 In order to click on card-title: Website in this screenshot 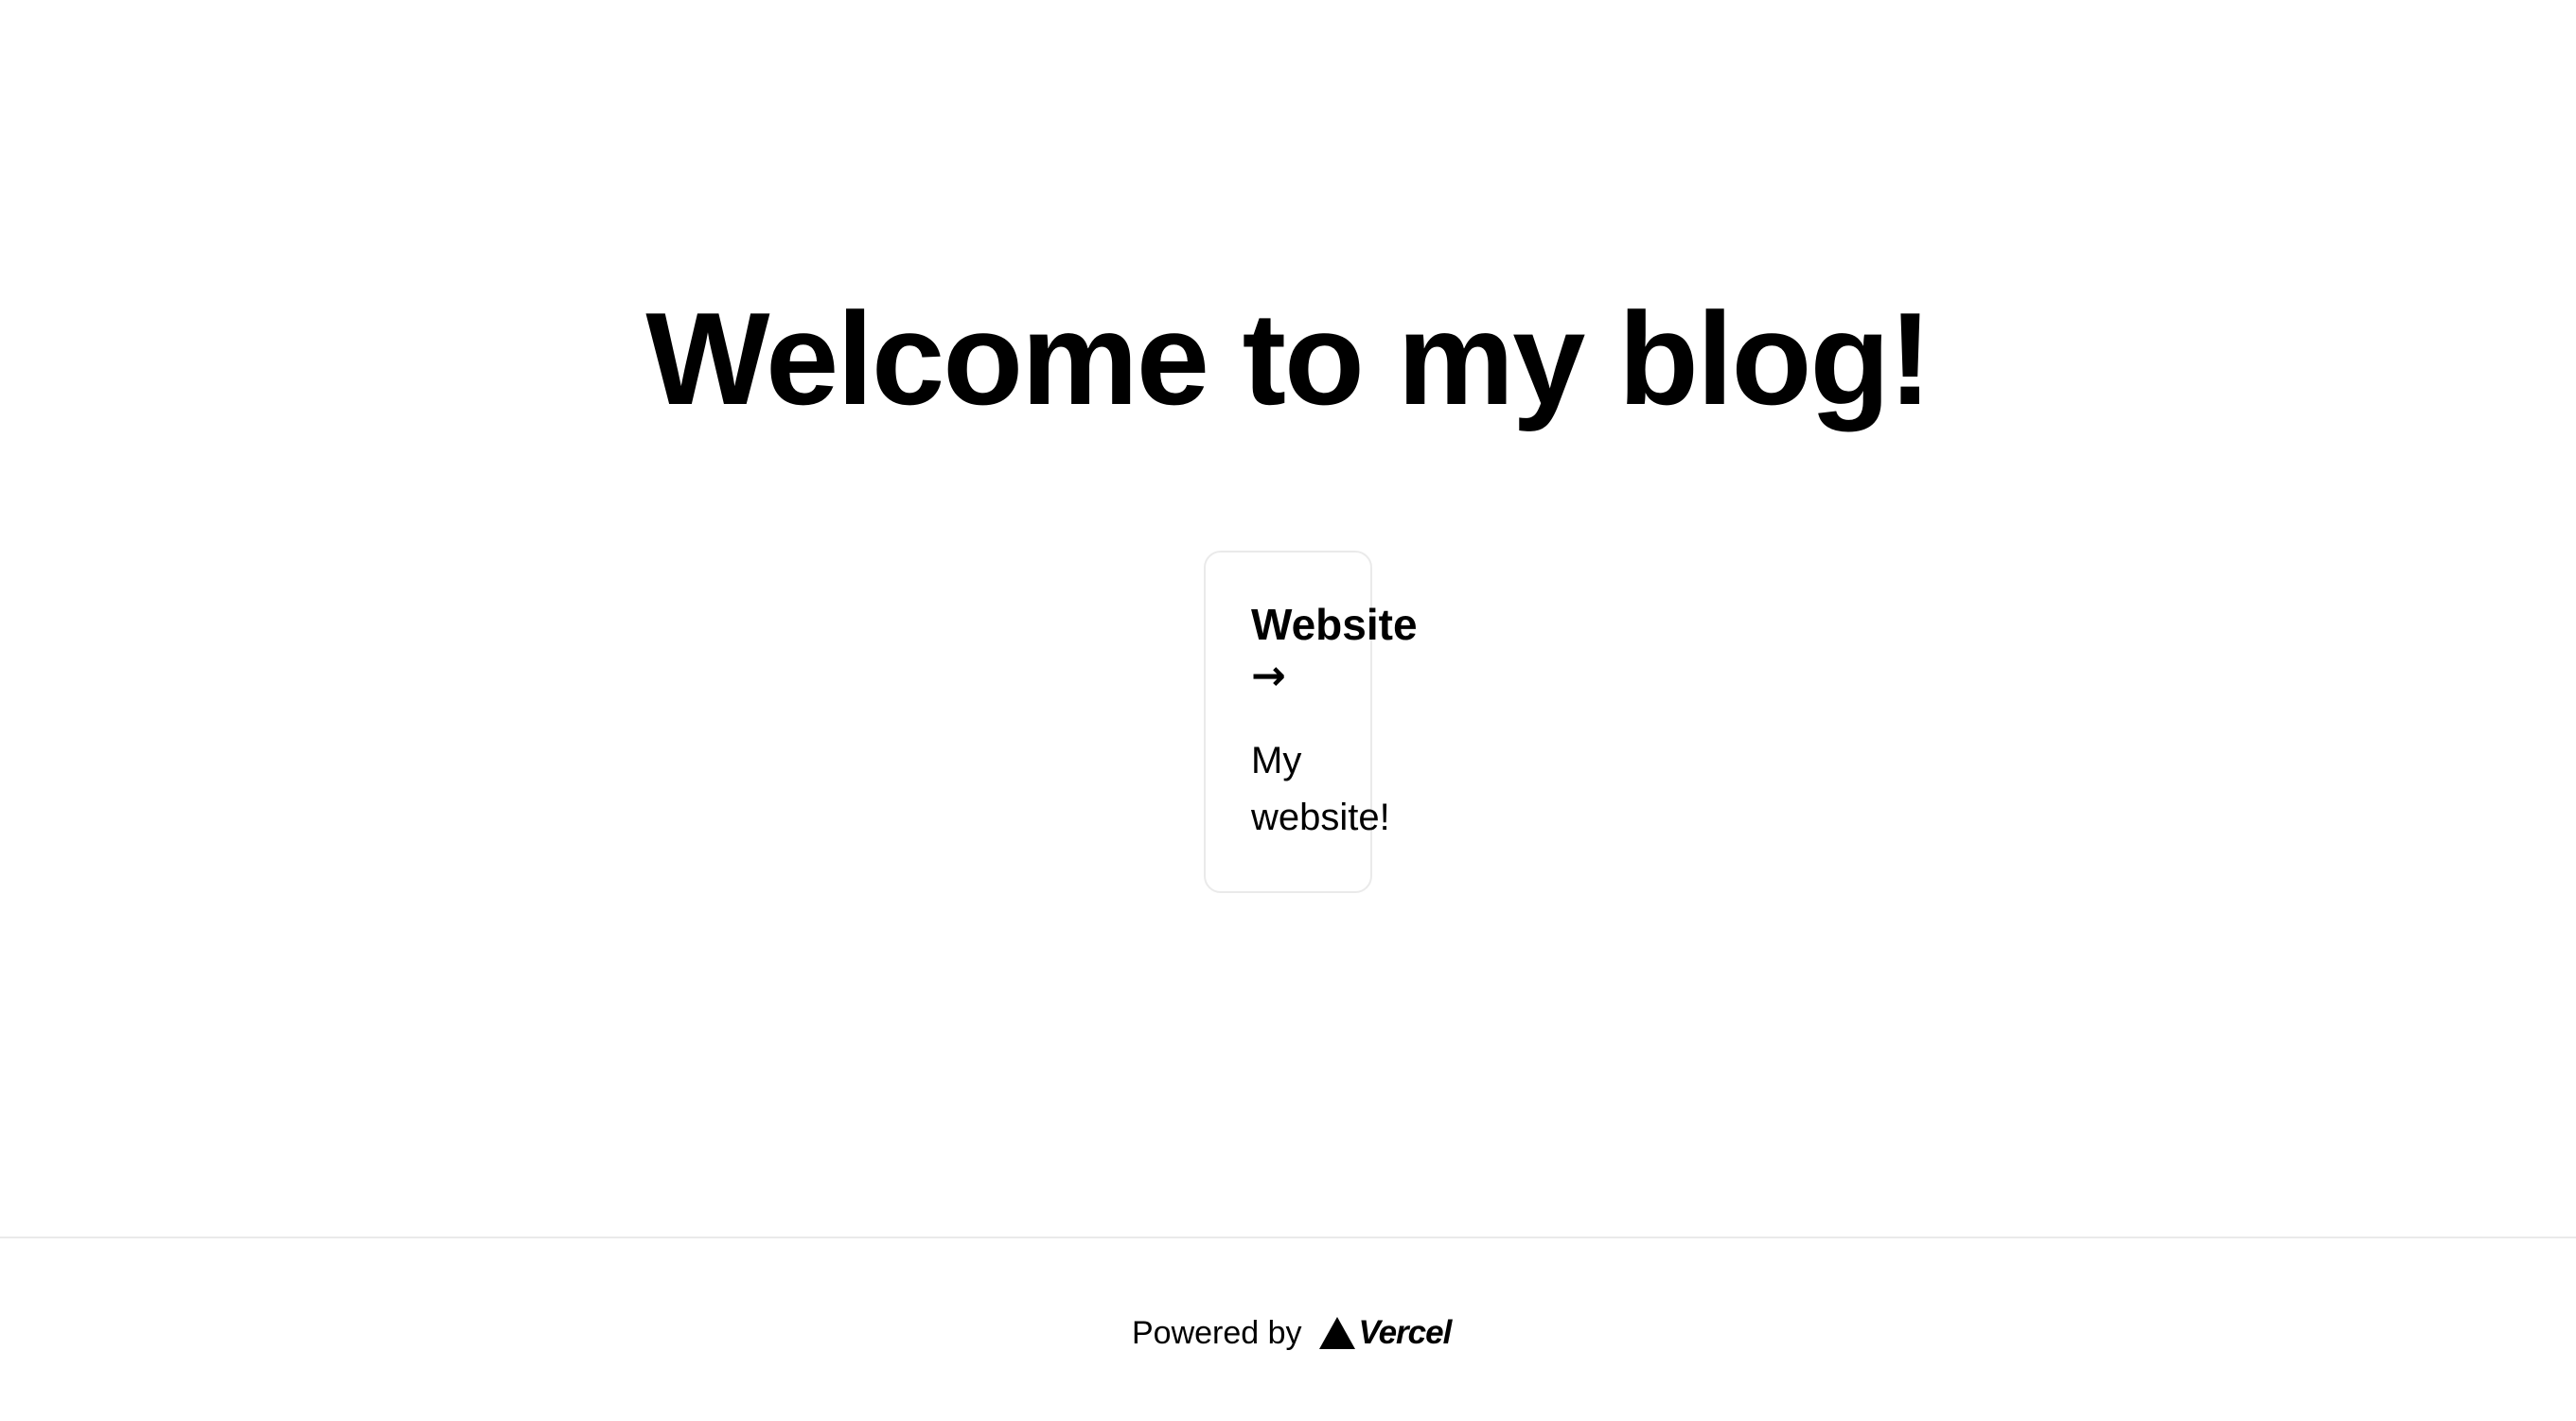, I will do `click(1334, 624)`.